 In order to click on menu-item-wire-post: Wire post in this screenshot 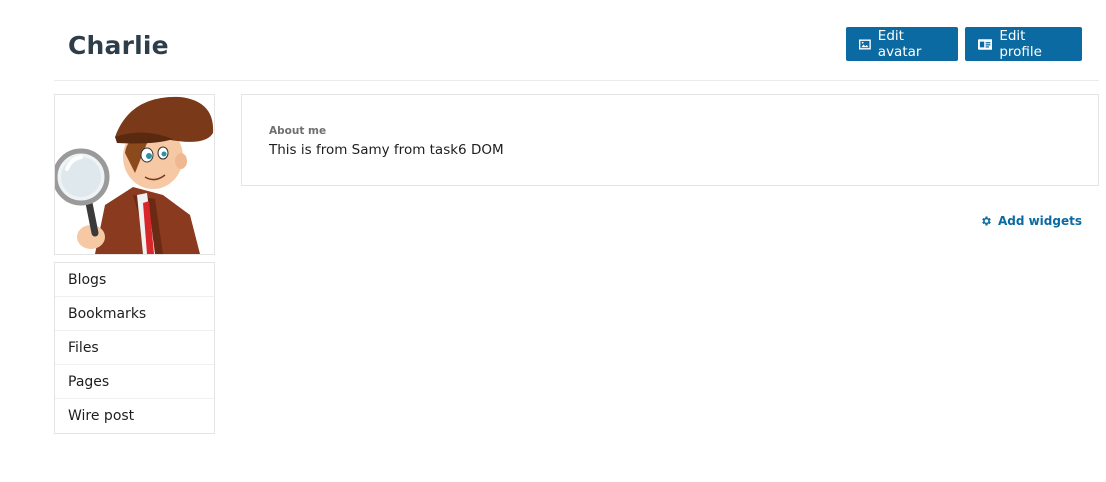, I will do `click(134, 416)`.